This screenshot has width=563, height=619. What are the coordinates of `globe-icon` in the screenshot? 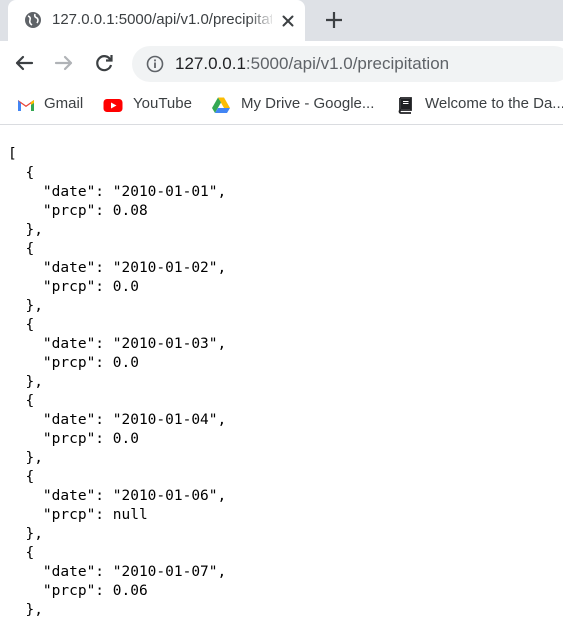 It's located at (33, 20).